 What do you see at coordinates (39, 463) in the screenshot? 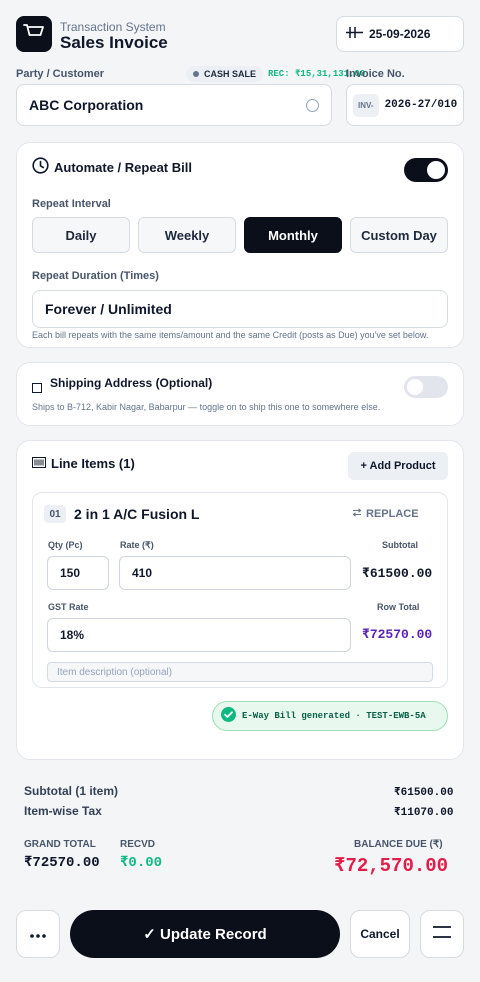
I see `barcode-icon` at bounding box center [39, 463].